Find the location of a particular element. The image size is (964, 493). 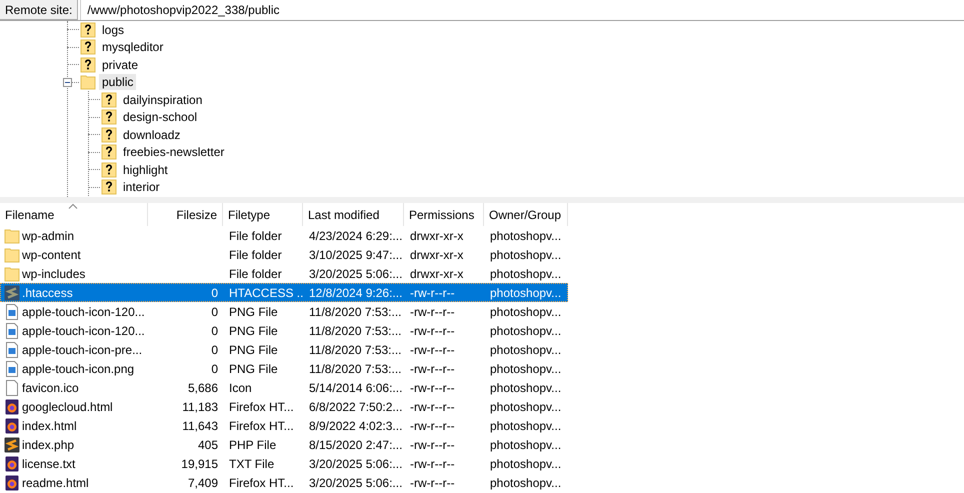

image-file-icon is located at coordinates (12, 312).